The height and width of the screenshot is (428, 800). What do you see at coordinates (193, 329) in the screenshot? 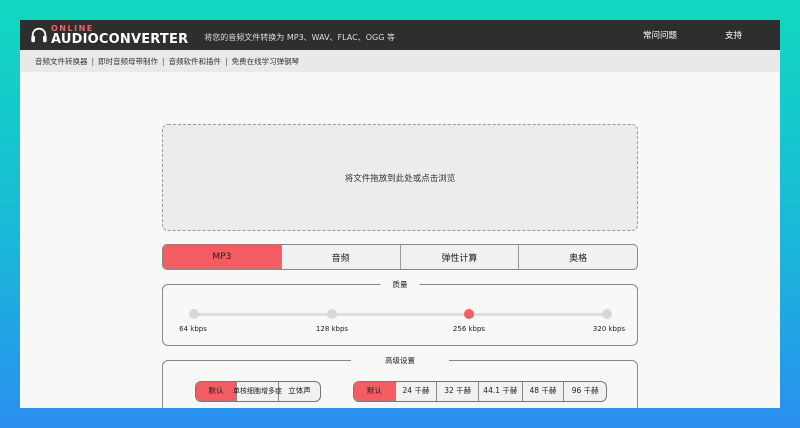
I see `quality-label-64: 64 kbps` at bounding box center [193, 329].